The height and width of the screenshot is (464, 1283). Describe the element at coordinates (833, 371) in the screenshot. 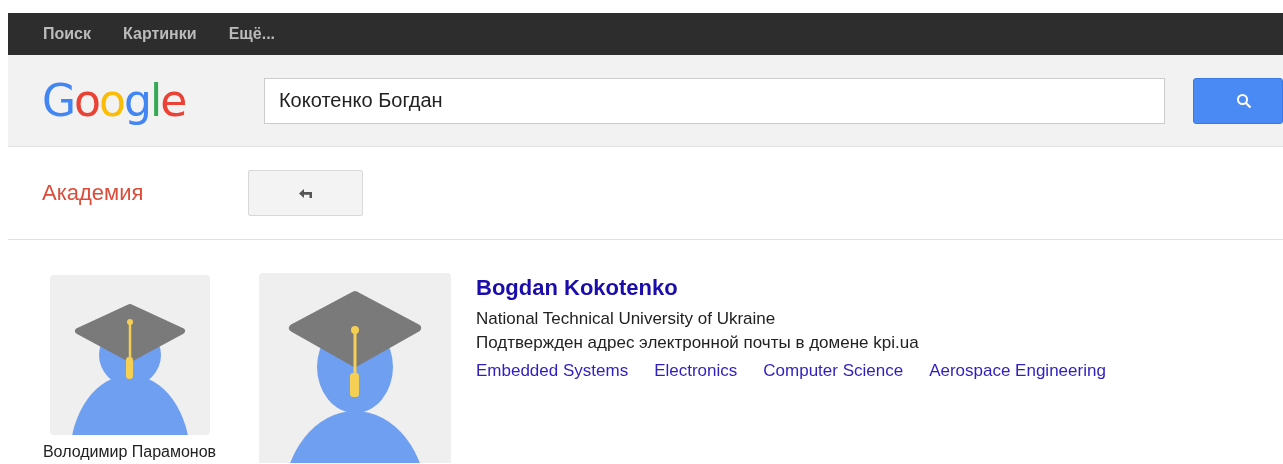

I see `interest-link: Computer Science` at that location.